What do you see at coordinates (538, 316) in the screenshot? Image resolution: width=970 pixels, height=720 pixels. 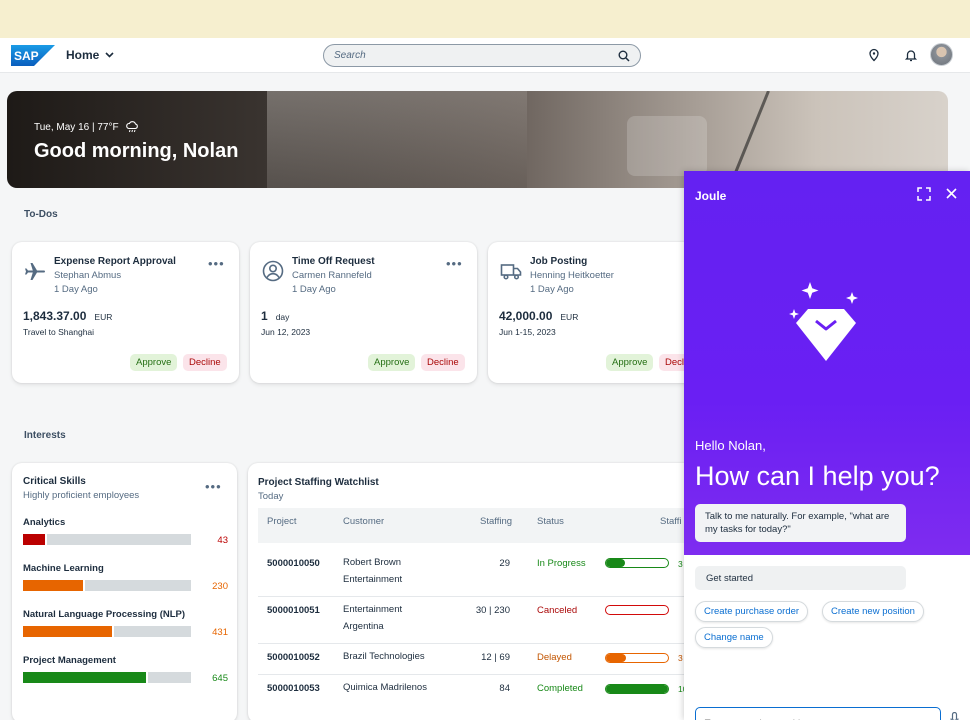 I see `todo-amount: 42,000.00 EUR` at bounding box center [538, 316].